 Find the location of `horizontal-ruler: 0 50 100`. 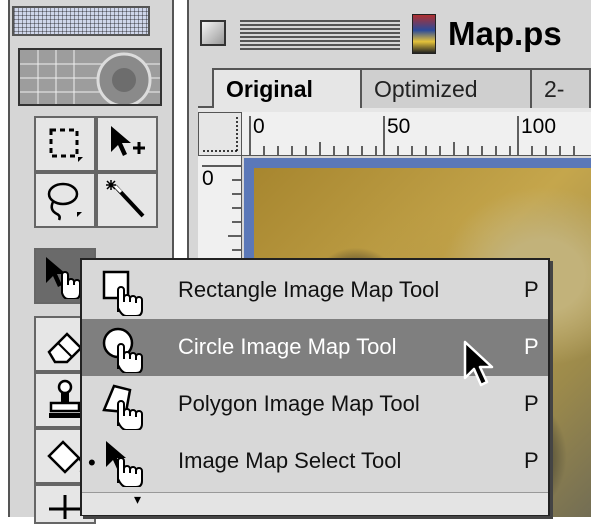

horizontal-ruler: 0 50 100 is located at coordinates (416, 134).